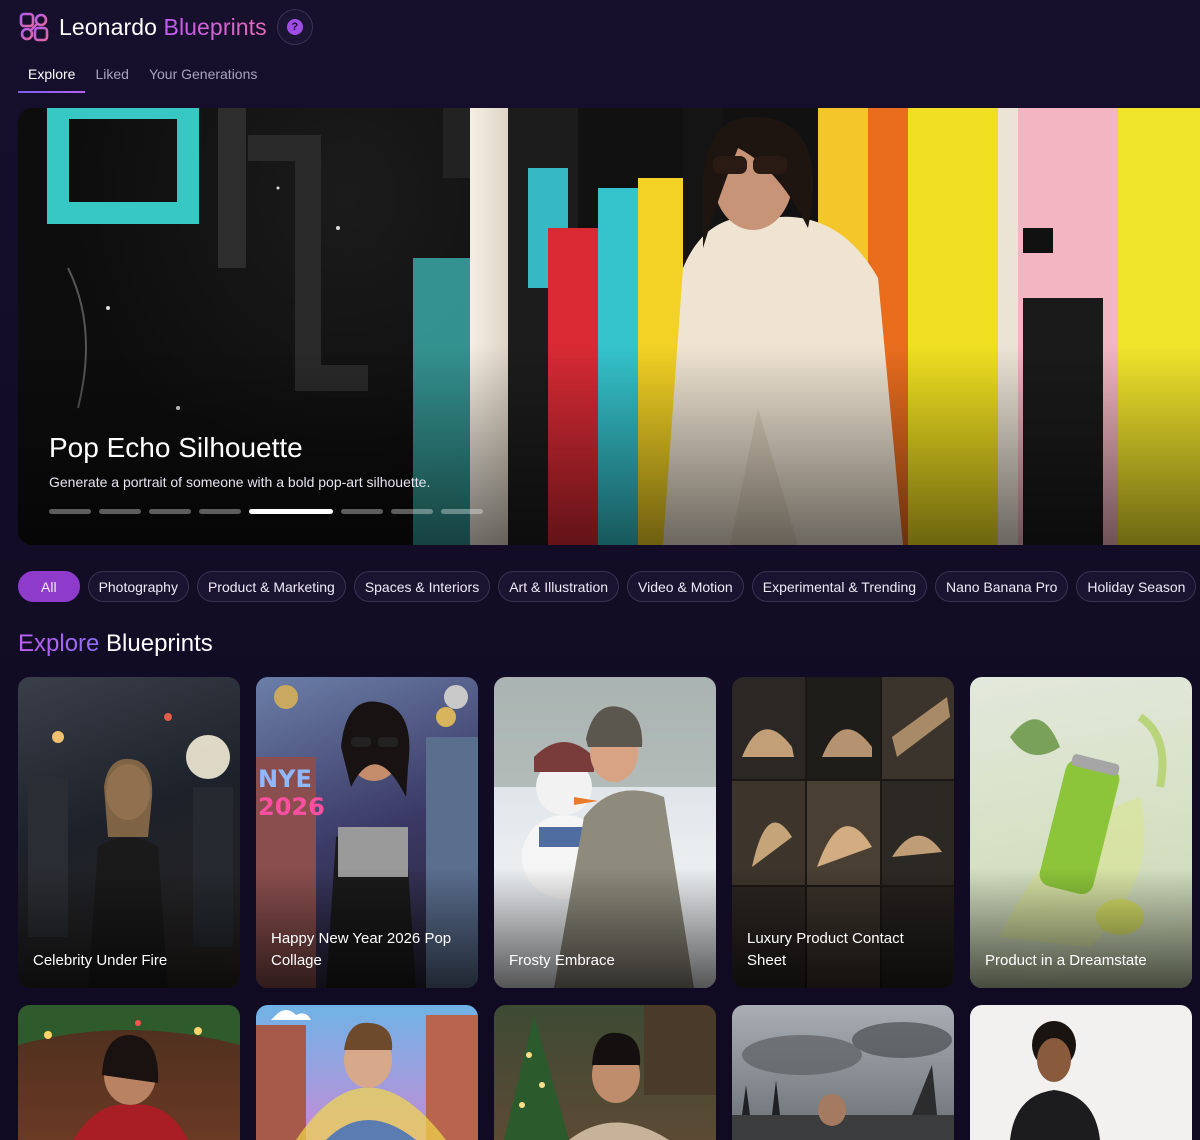 This screenshot has height=1140, width=1200. I want to click on chip-nano-banana-pro: Nano Banana Pro, so click(1002, 586).